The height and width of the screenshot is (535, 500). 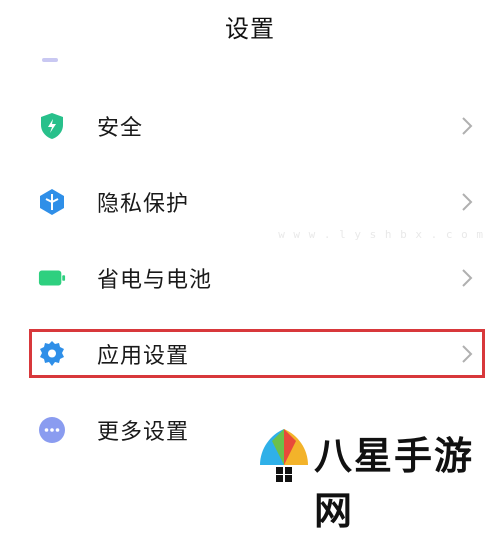 I want to click on shield-icon, so click(x=52, y=126).